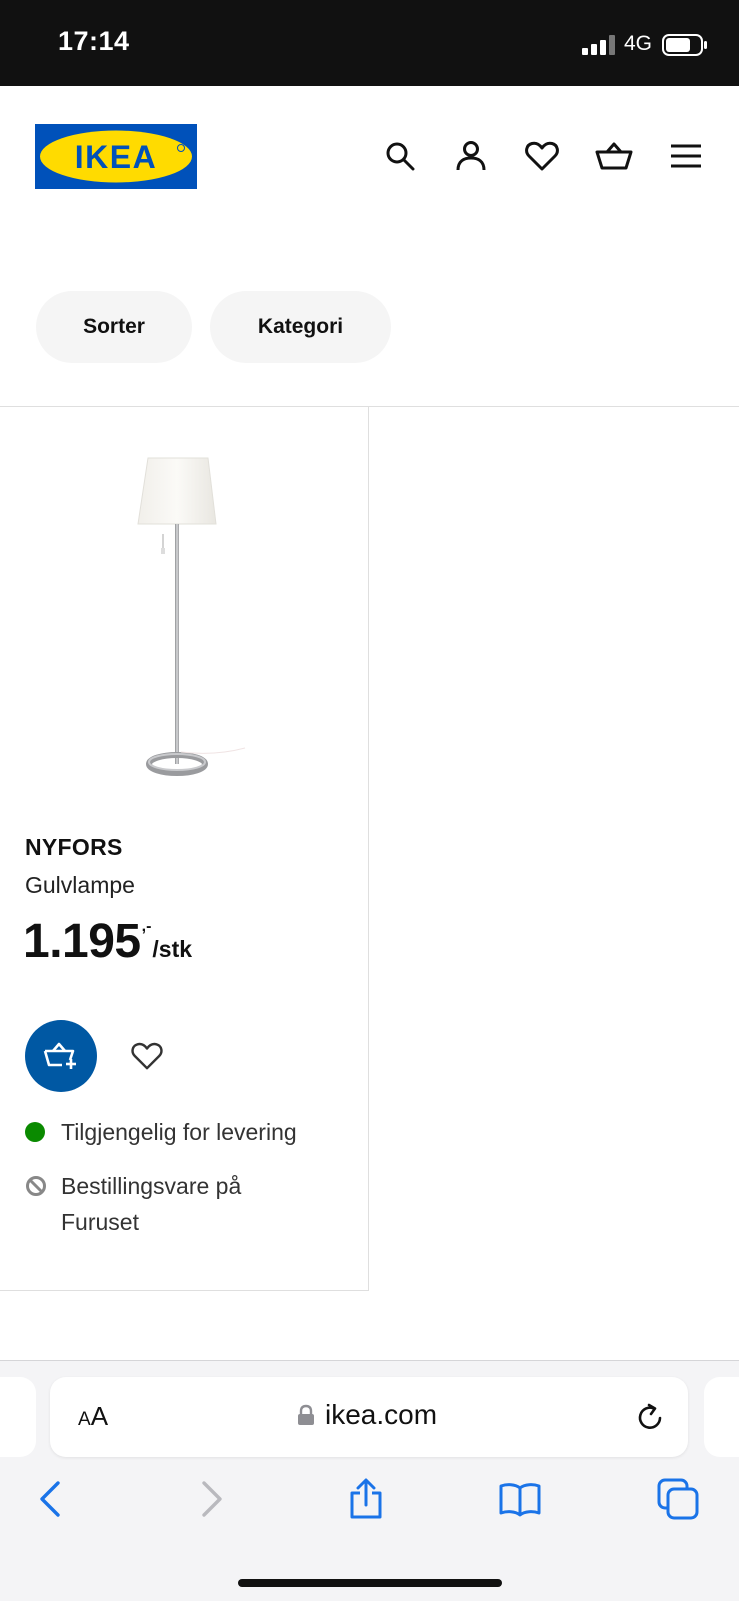 The height and width of the screenshot is (1601, 739). Describe the element at coordinates (369, 43) in the screenshot. I see `status-bar: 17:14 4G` at that location.